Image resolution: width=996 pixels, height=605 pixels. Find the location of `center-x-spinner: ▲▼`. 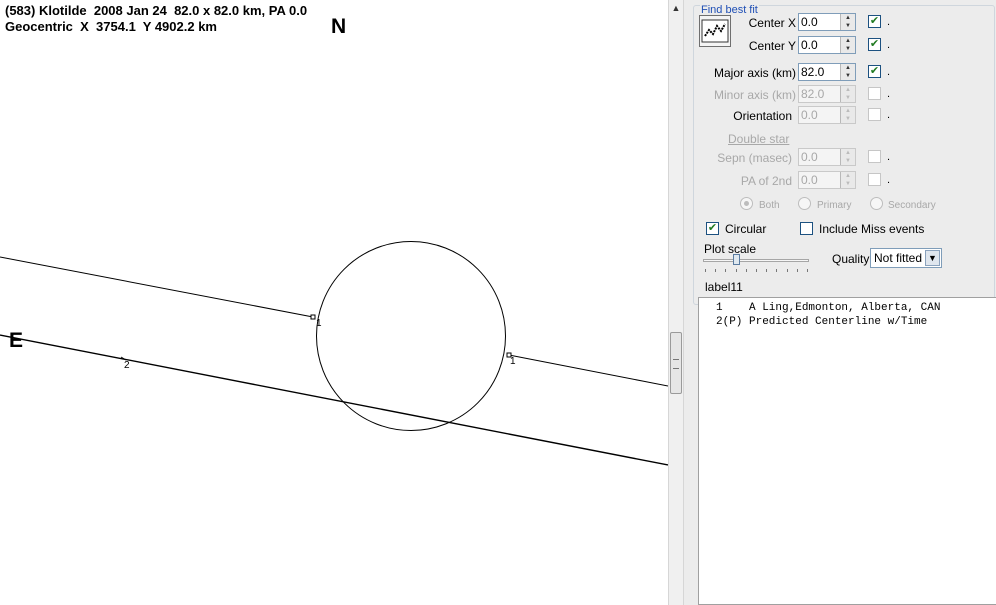

center-x-spinner: ▲▼ is located at coordinates (827, 22).